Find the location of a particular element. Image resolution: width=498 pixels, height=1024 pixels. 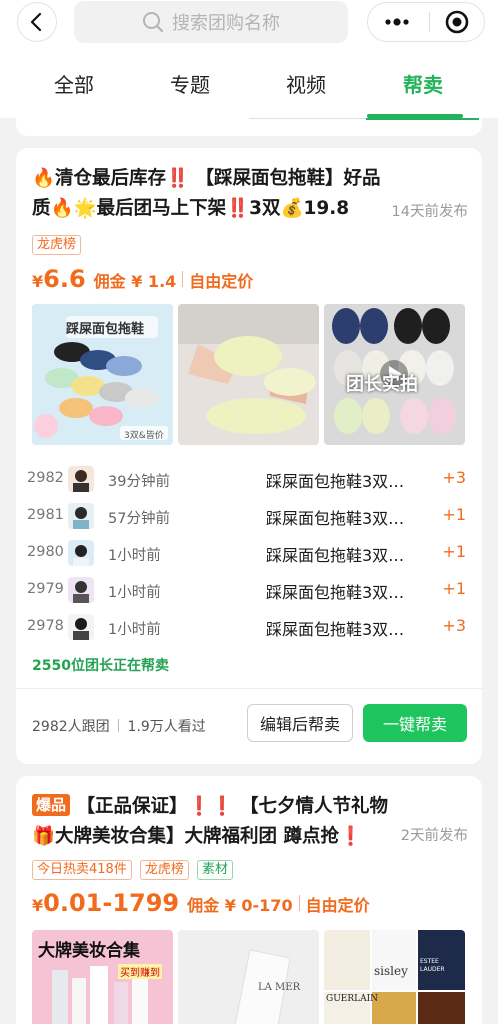

tab-topics: 专题 is located at coordinates (190, 83).